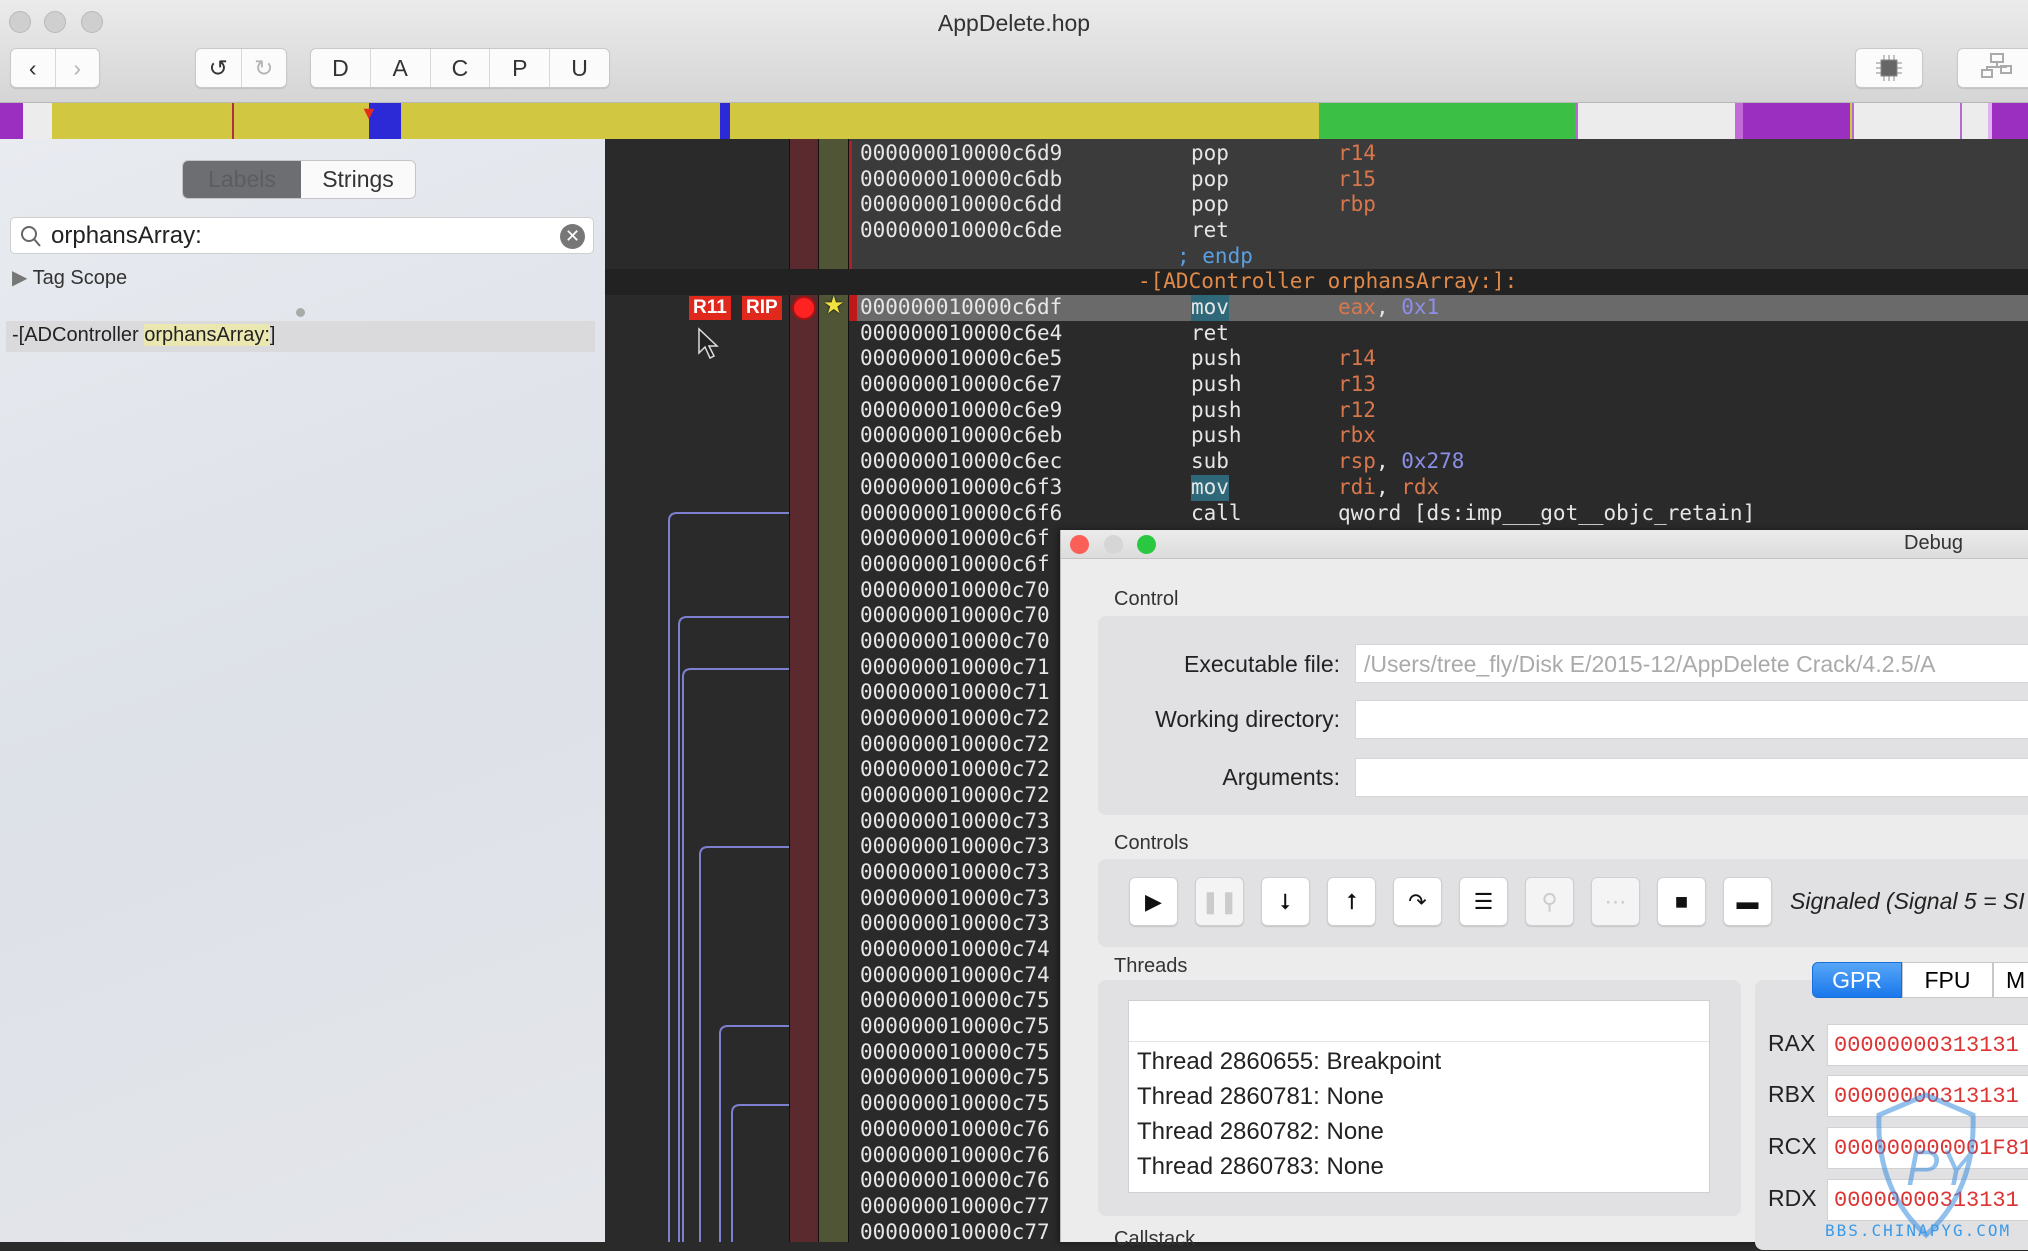 The height and width of the screenshot is (1251, 2028). I want to click on thread-row: Thread 2860782: None, so click(1260, 1132).